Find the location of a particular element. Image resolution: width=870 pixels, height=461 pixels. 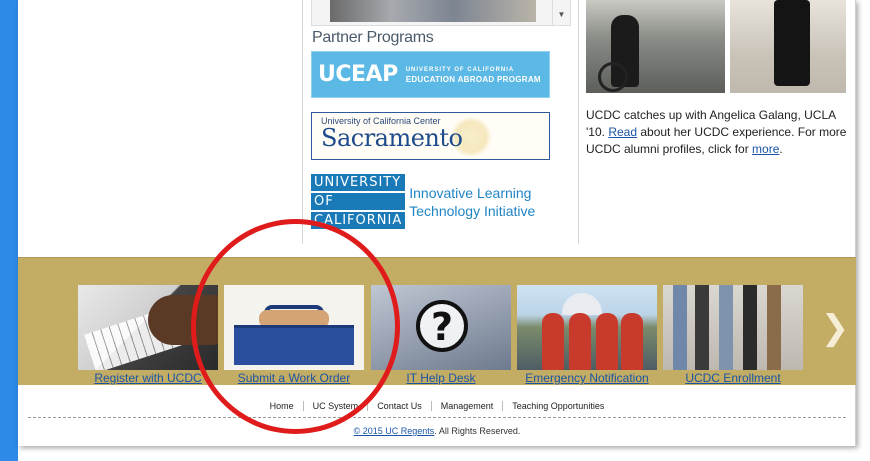

enrollment-tile-image is located at coordinates (733, 327).